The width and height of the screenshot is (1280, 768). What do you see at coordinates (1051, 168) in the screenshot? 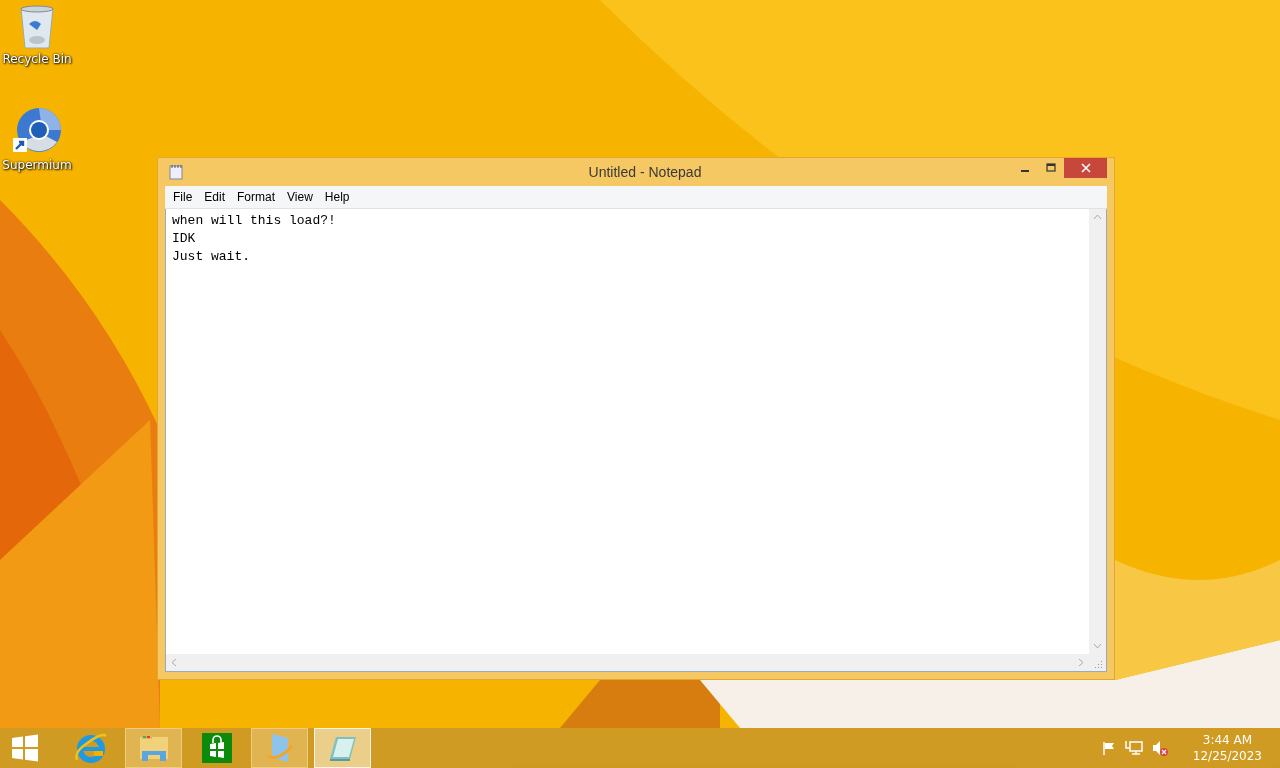
I see `maximize-icon` at bounding box center [1051, 168].